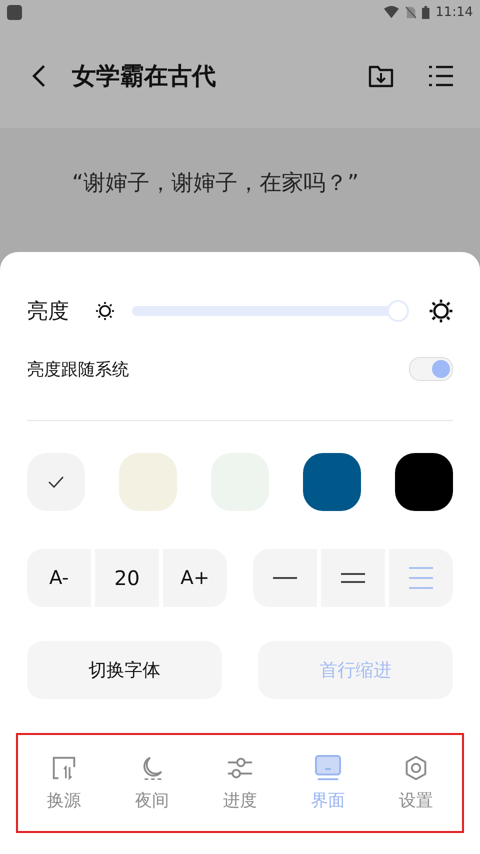 The image size is (480, 854). Describe the element at coordinates (240, 786) in the screenshot. I see `nav-tab: 进度` at that location.